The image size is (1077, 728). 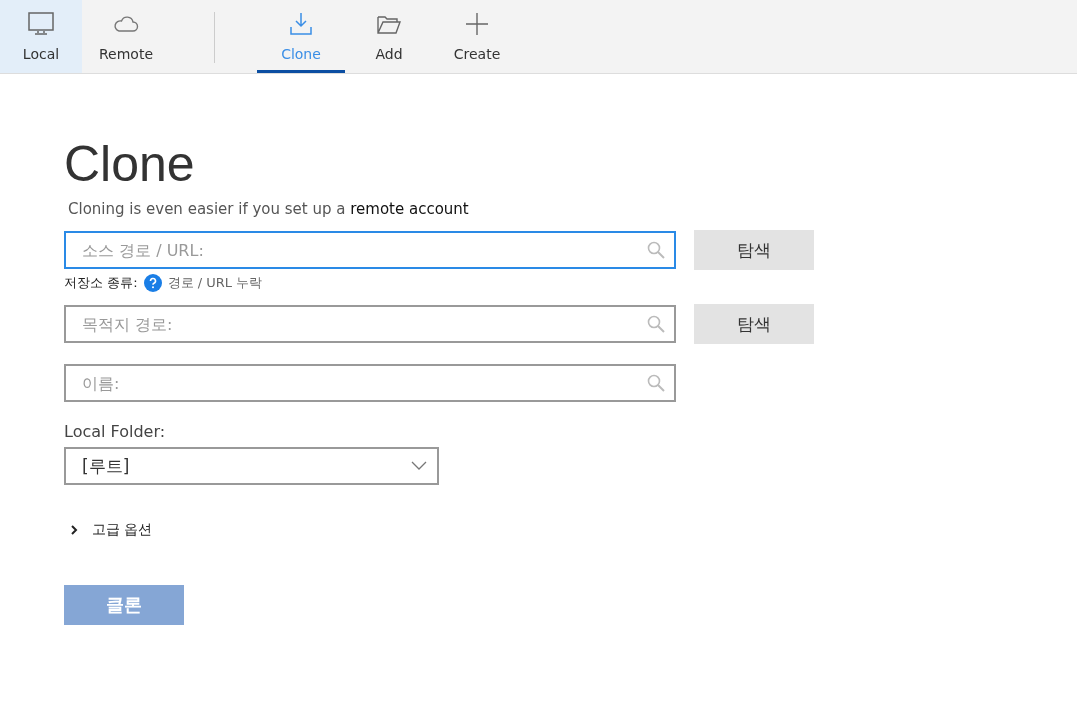 What do you see at coordinates (115, 431) in the screenshot?
I see `folder-label: Local Folder:` at bounding box center [115, 431].